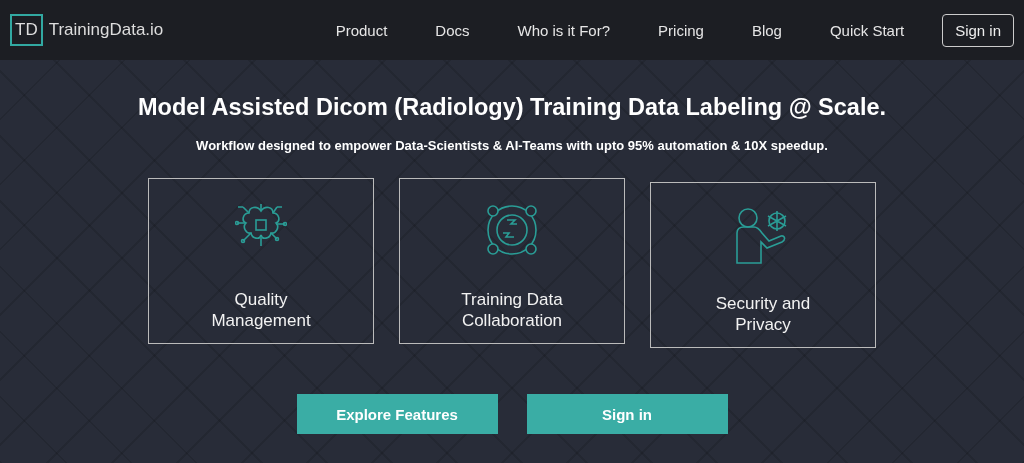  I want to click on nav-link: Blog, so click(766, 30).